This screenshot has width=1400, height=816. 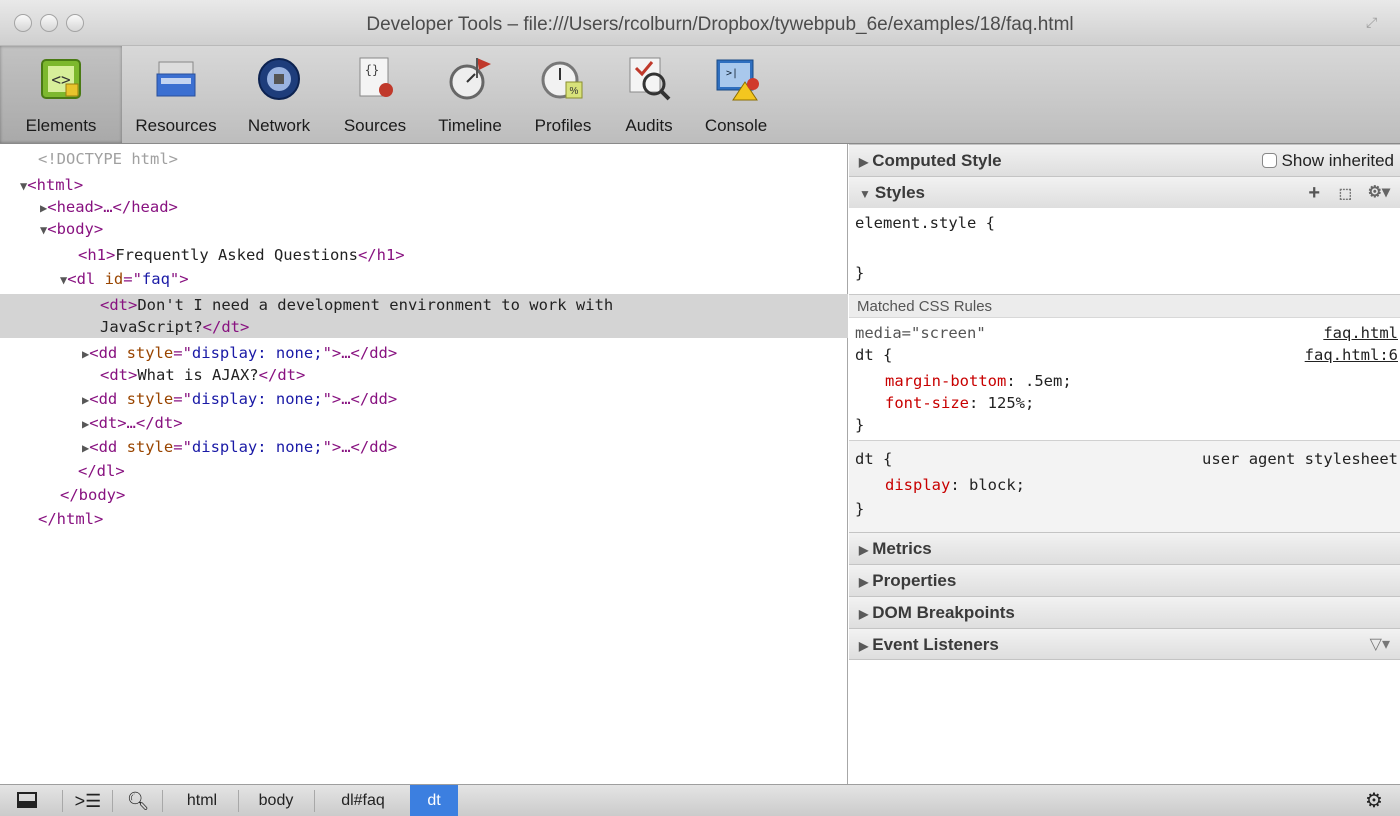 What do you see at coordinates (1269, 160) in the screenshot?
I see `show-inherited-checkbox` at bounding box center [1269, 160].